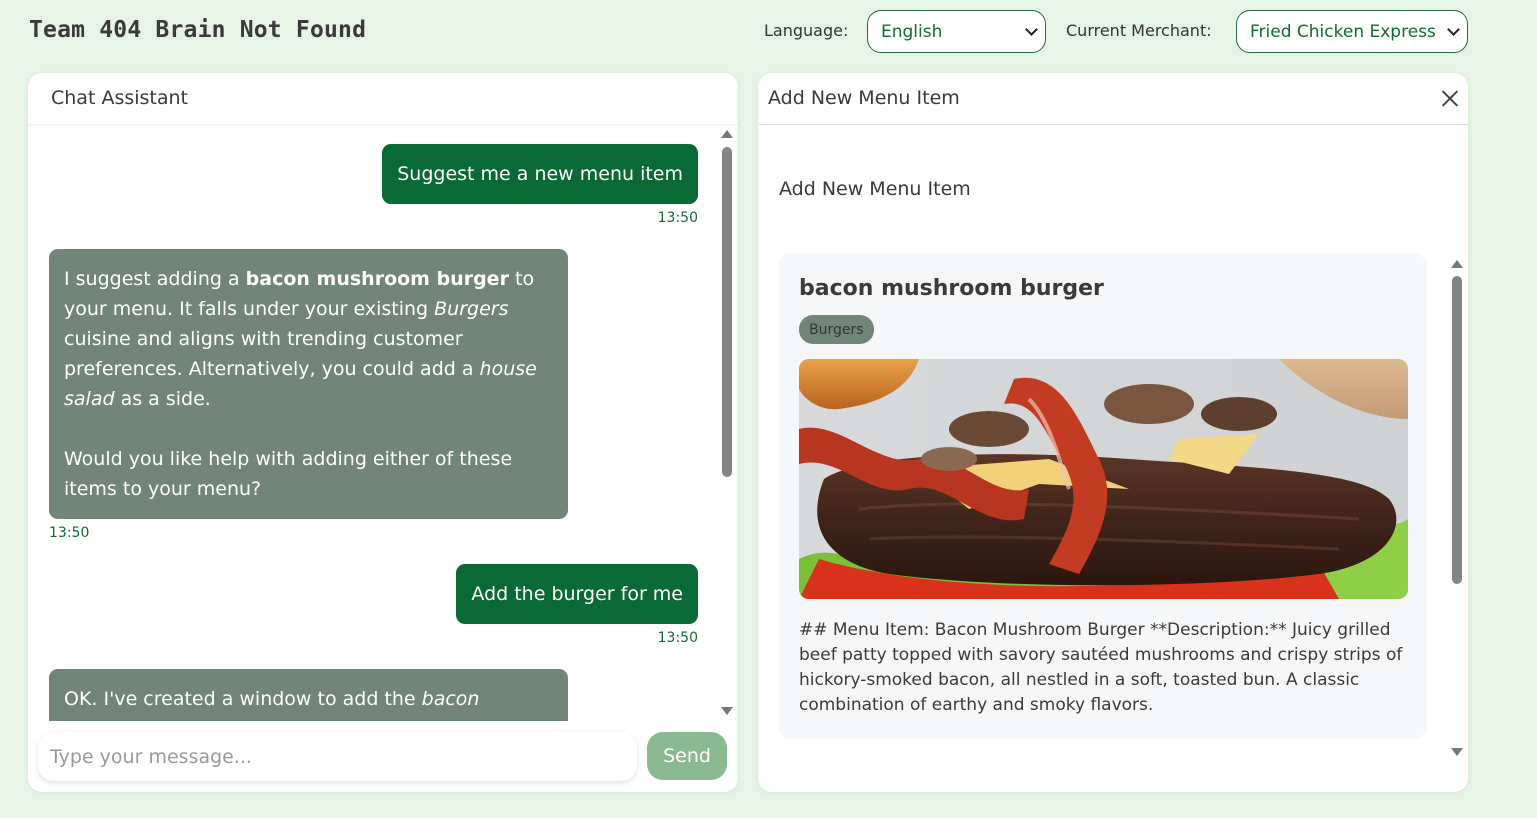 The image size is (1537, 818). Describe the element at coordinates (912, 31) in the screenshot. I see `language-select-value: English` at that location.